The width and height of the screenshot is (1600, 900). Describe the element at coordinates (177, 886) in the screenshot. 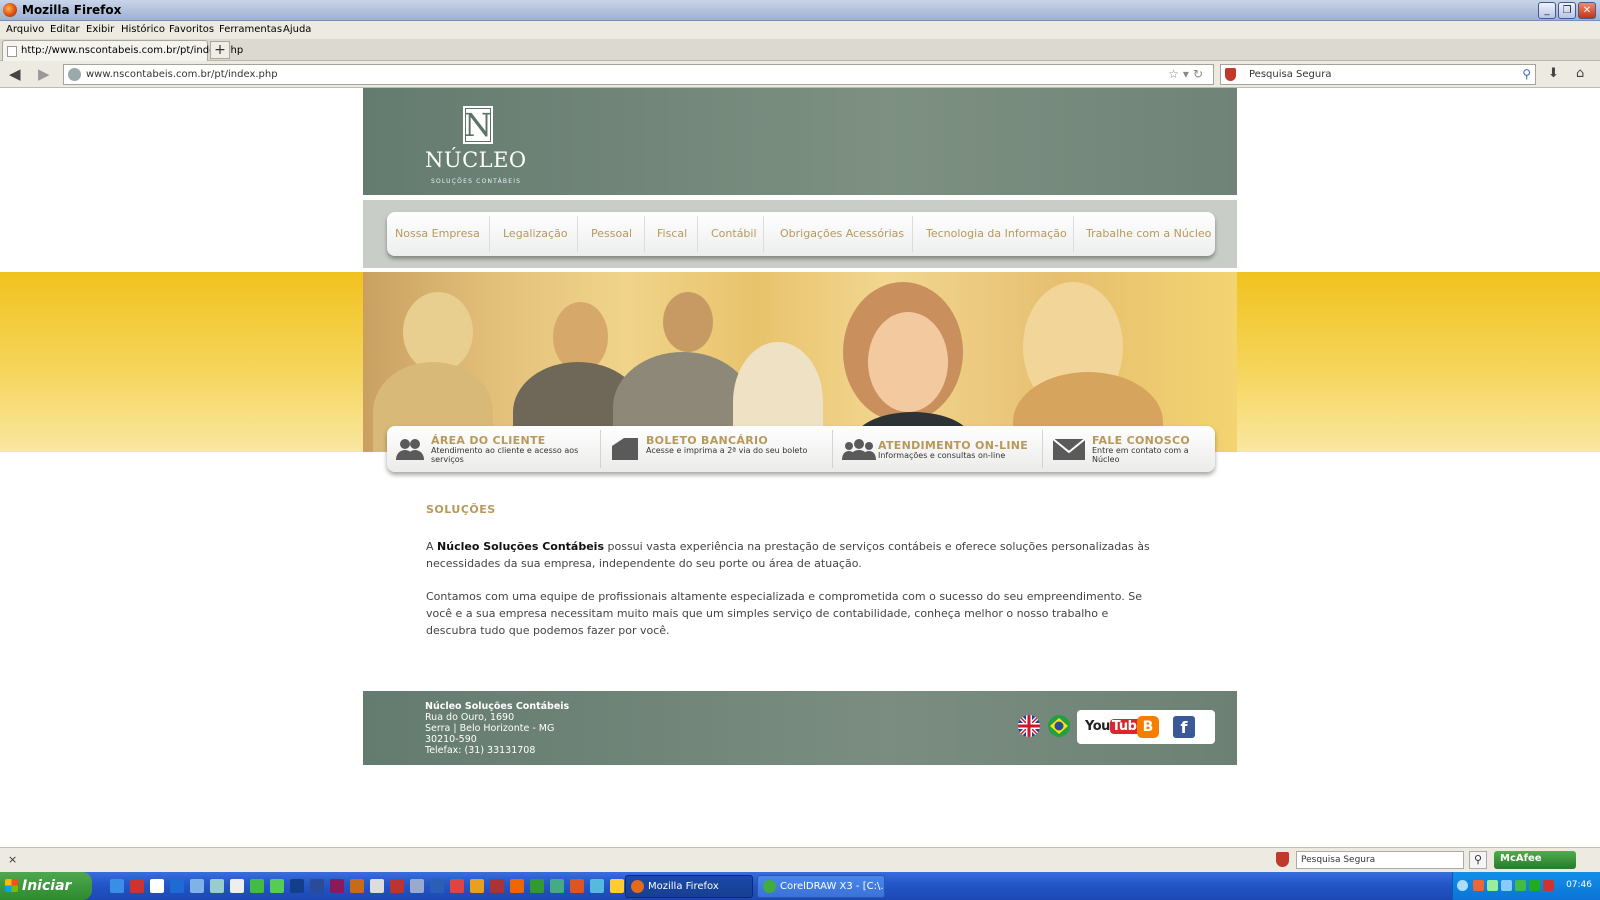

I see `quicklaunch-skype-icon` at that location.